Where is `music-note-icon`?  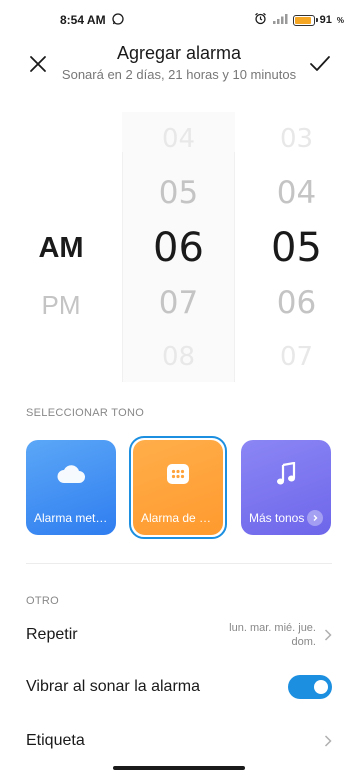 music-note-icon is located at coordinates (286, 474).